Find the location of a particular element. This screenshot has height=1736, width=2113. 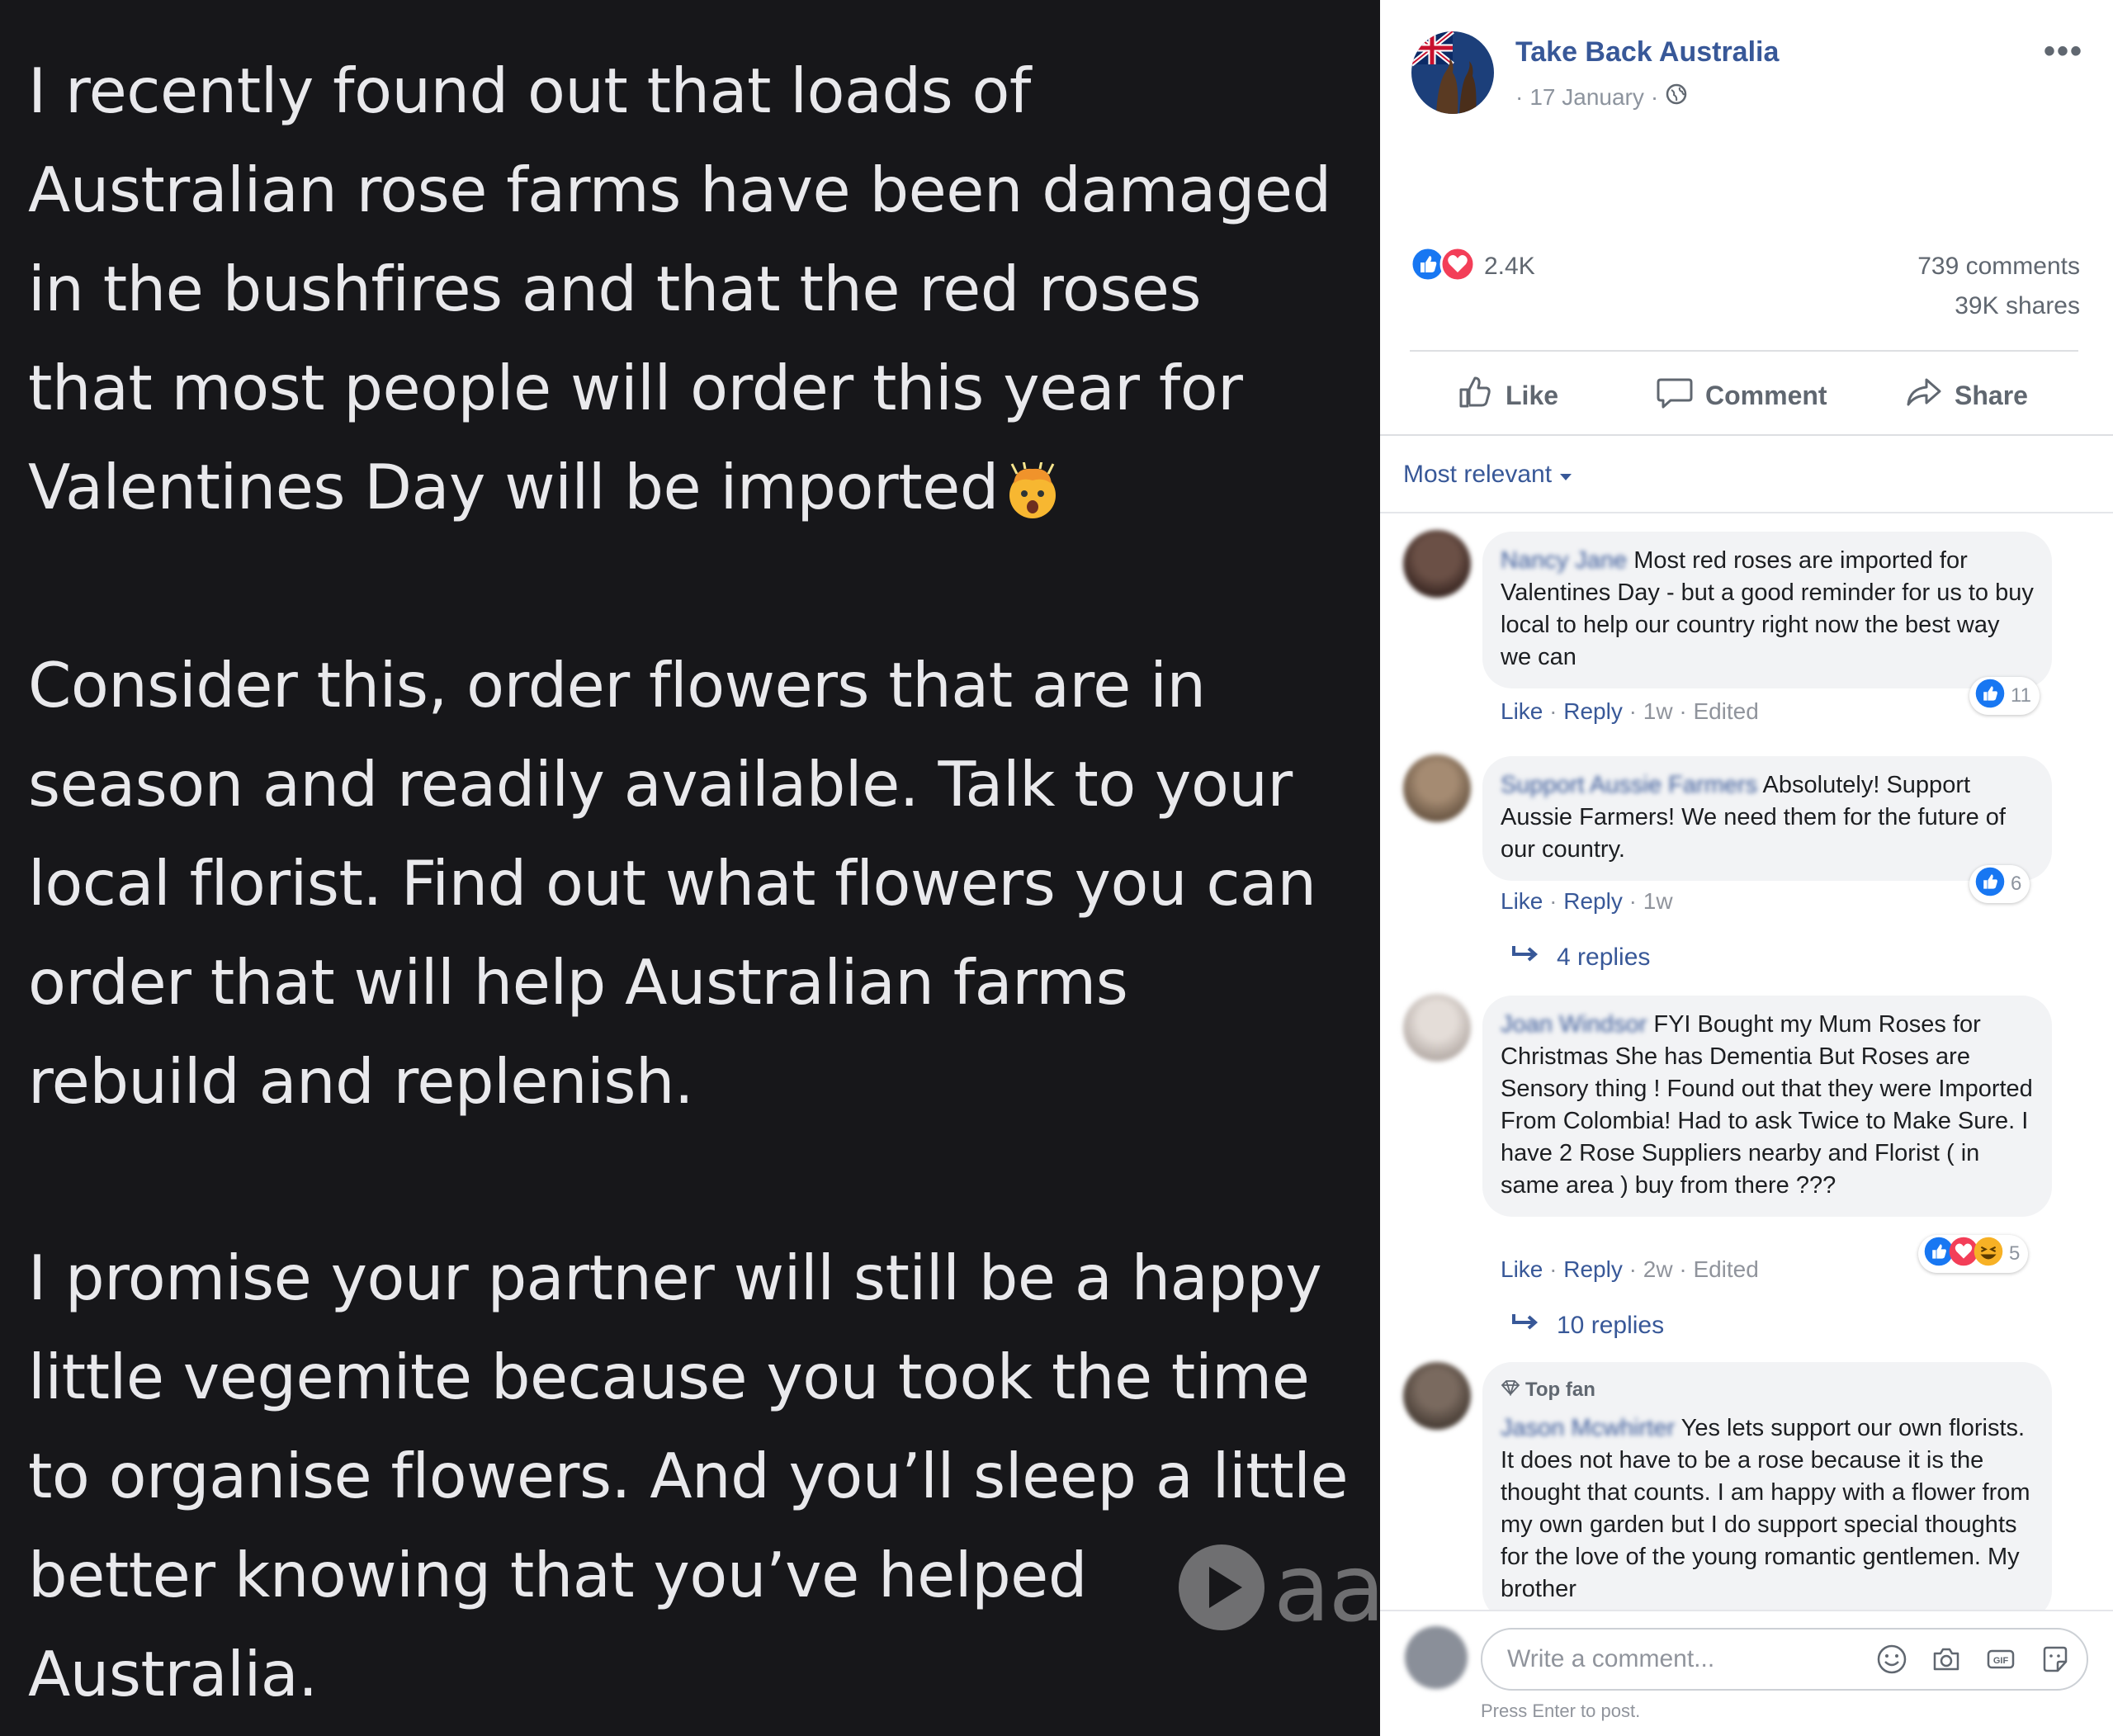

sort-label: Most relevant is located at coordinates (1478, 474).